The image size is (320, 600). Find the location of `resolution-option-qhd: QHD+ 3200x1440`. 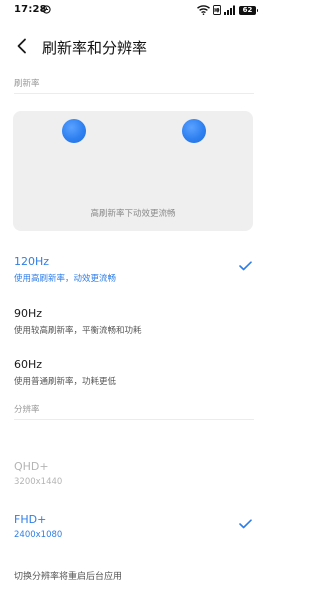

resolution-option-qhd: QHD+ 3200x1440 is located at coordinates (133, 480).